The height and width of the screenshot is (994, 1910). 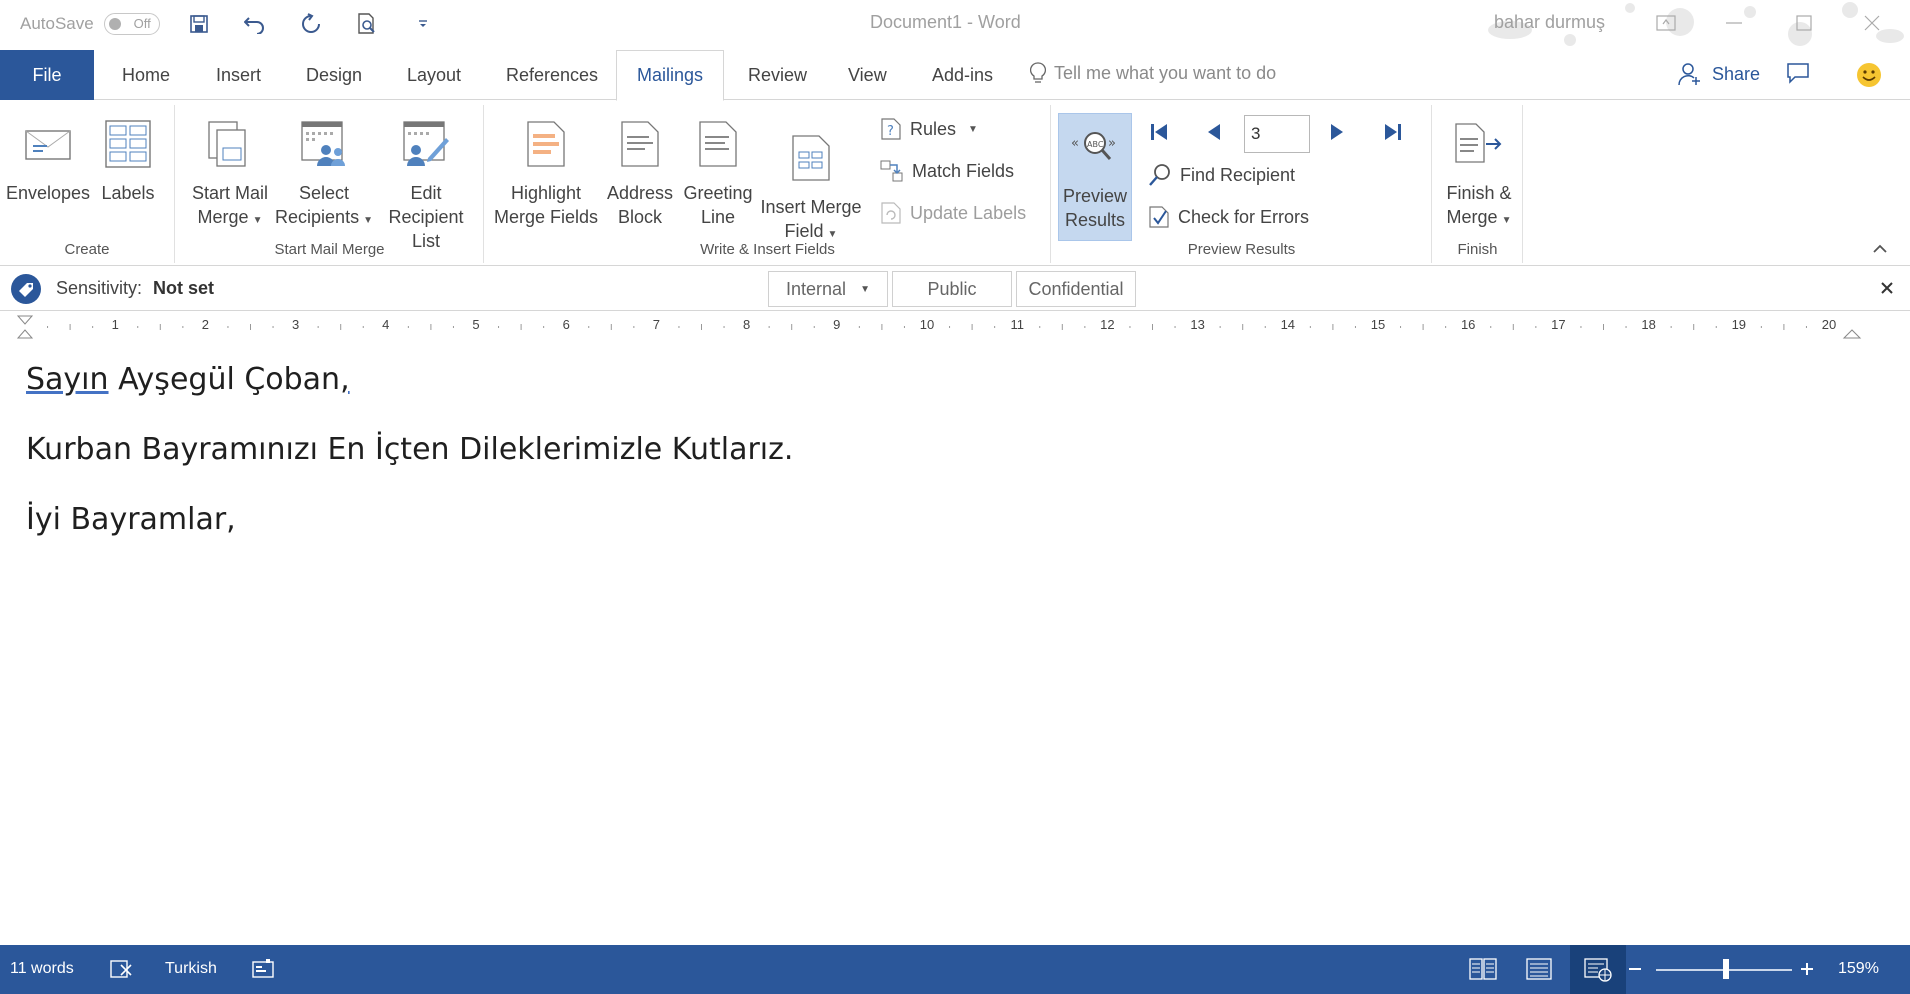 What do you see at coordinates (1214, 132) in the screenshot?
I see `previous-record-button` at bounding box center [1214, 132].